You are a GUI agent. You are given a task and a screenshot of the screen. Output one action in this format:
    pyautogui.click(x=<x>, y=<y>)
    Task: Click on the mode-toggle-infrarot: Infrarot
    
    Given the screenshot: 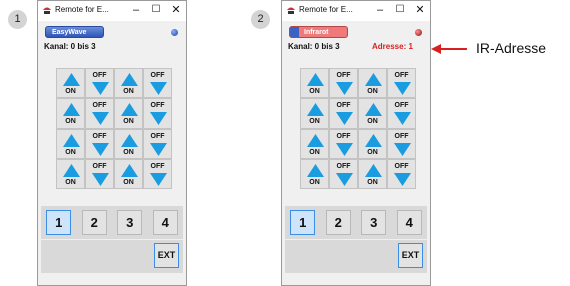 What is the action you would take?
    pyautogui.click(x=318, y=32)
    